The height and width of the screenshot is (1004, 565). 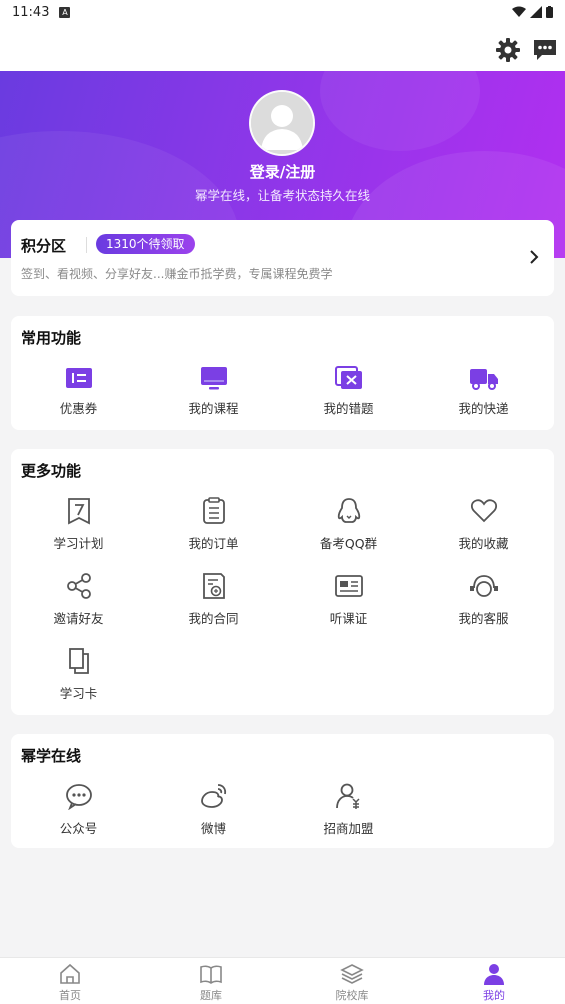 What do you see at coordinates (483, 399) in the screenshot?
I see `my-express-item: 我的快递` at bounding box center [483, 399].